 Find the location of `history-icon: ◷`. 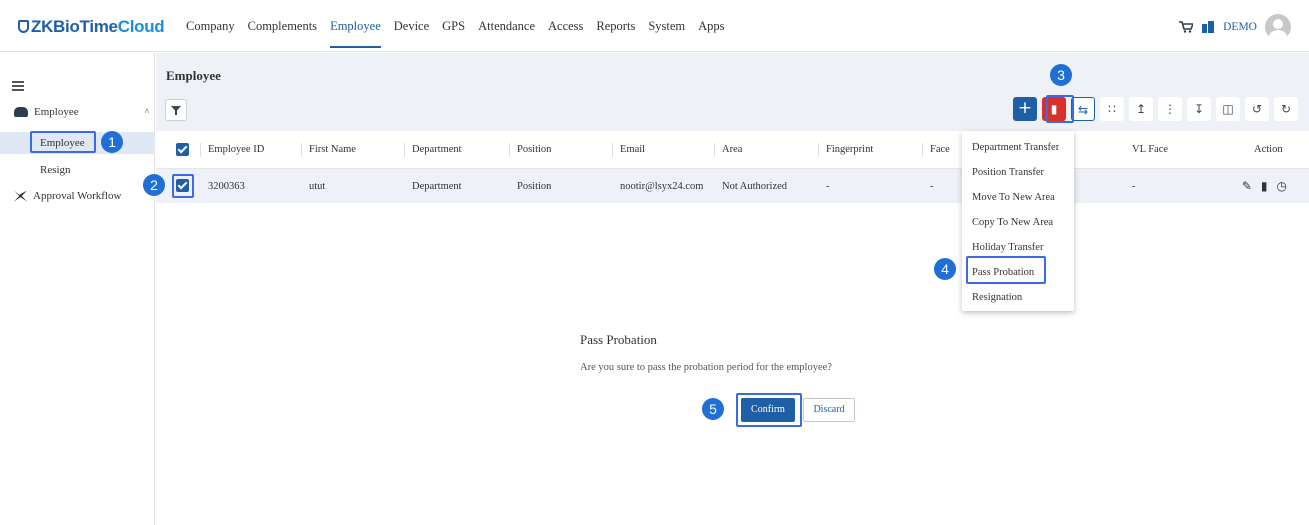

history-icon: ◷ is located at coordinates (1282, 186).